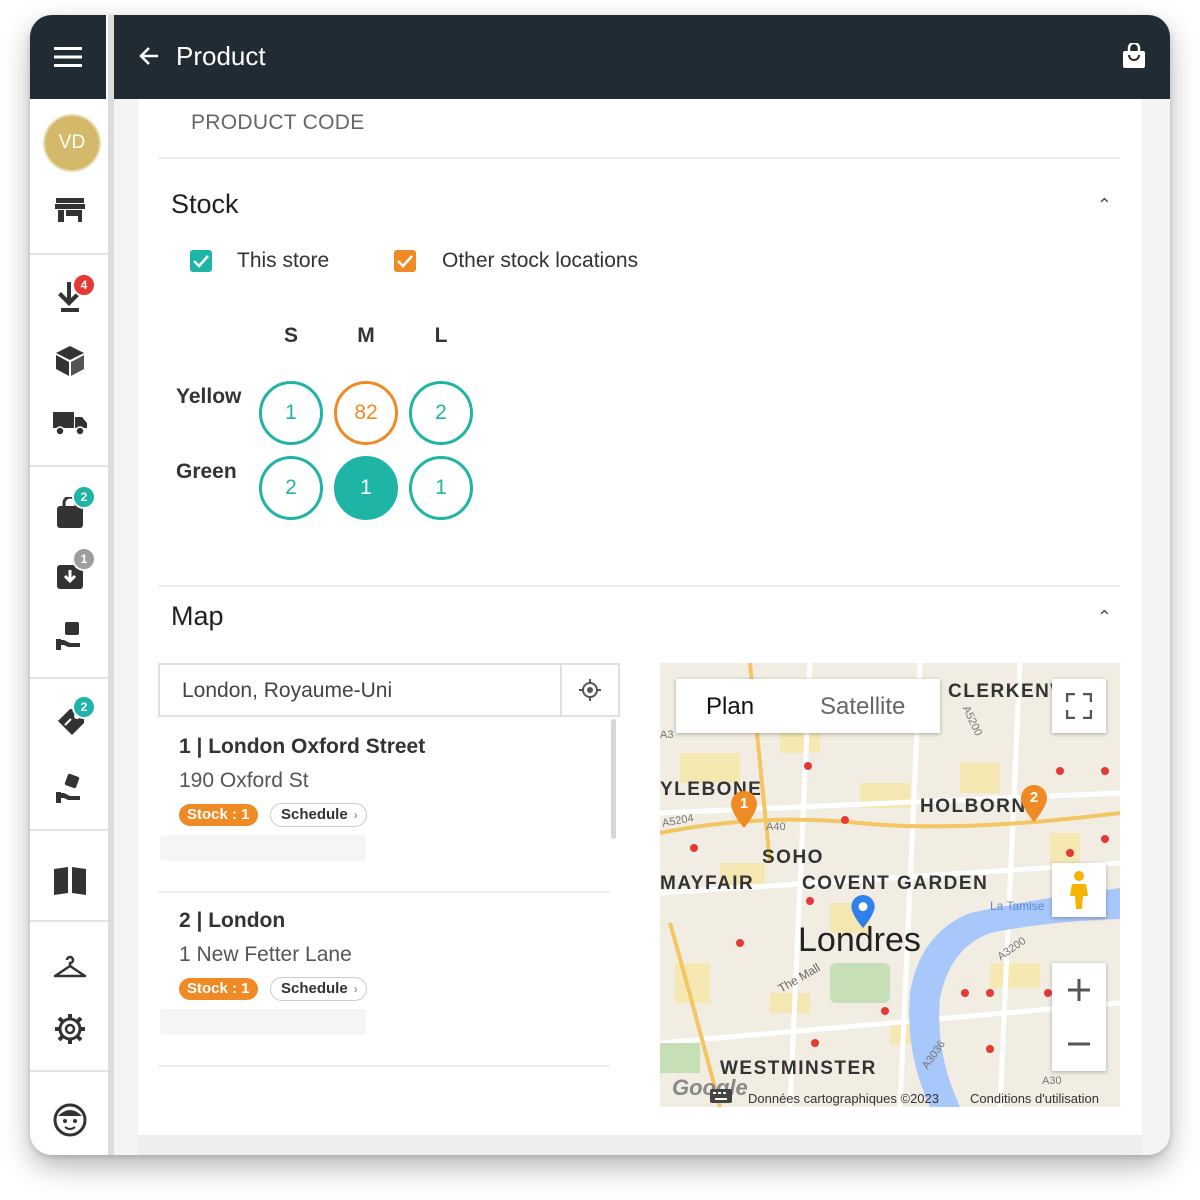  What do you see at coordinates (70, 967) in the screenshot?
I see `hanger-icon` at bounding box center [70, 967].